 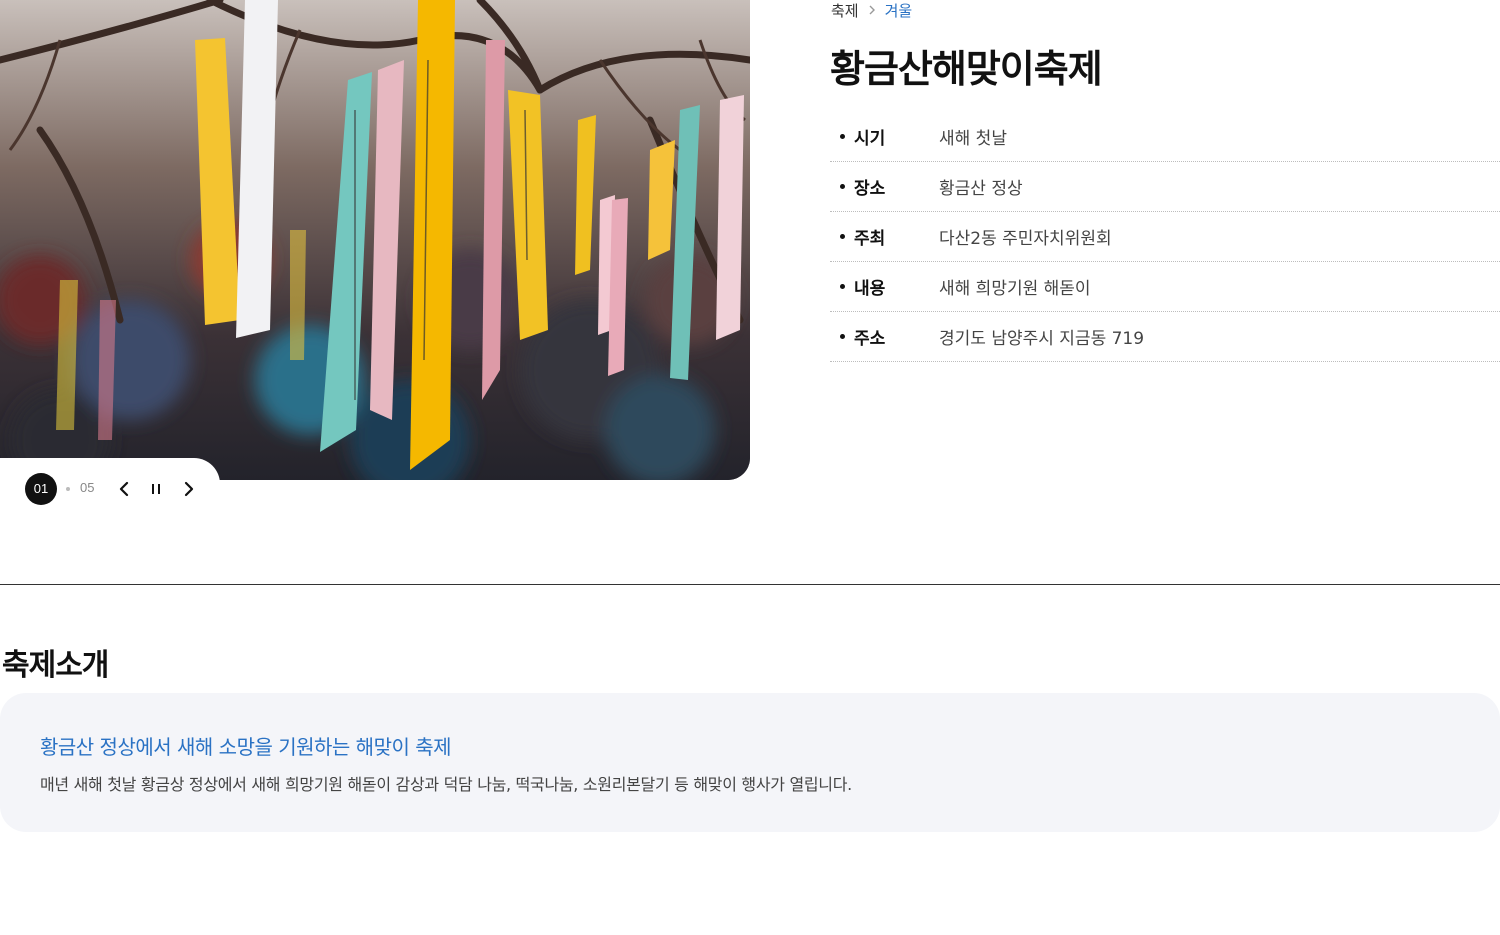 What do you see at coordinates (966, 69) in the screenshot?
I see `festival-title: 황금산해맞이축제` at bounding box center [966, 69].